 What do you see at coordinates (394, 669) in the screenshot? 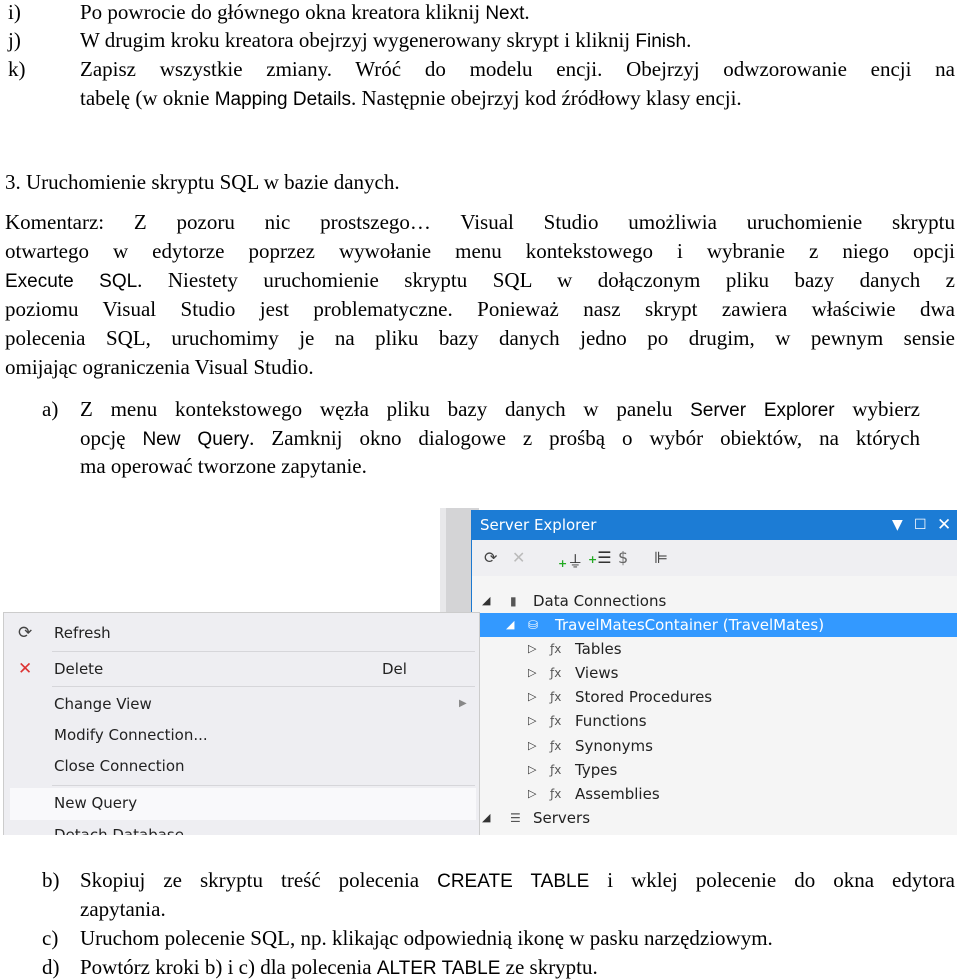
I see `menu-shortcut: Del` at bounding box center [394, 669].